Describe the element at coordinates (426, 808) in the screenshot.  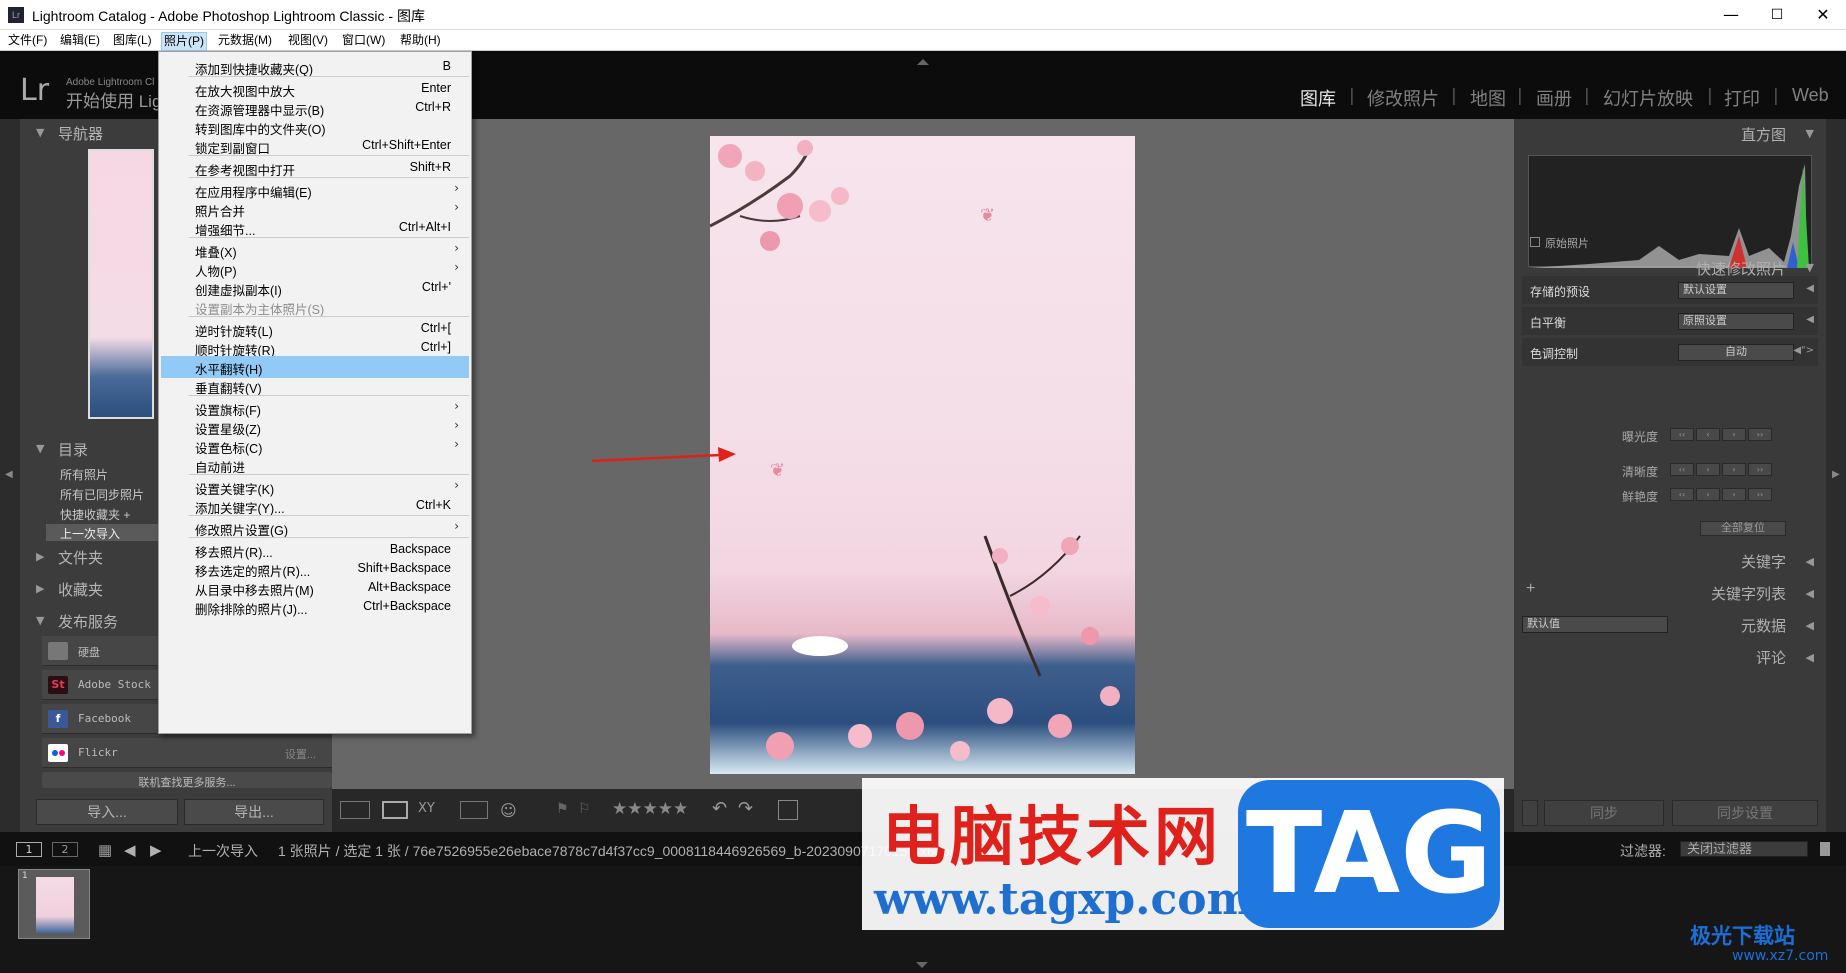
I see `compare-view-icon: XY` at that location.